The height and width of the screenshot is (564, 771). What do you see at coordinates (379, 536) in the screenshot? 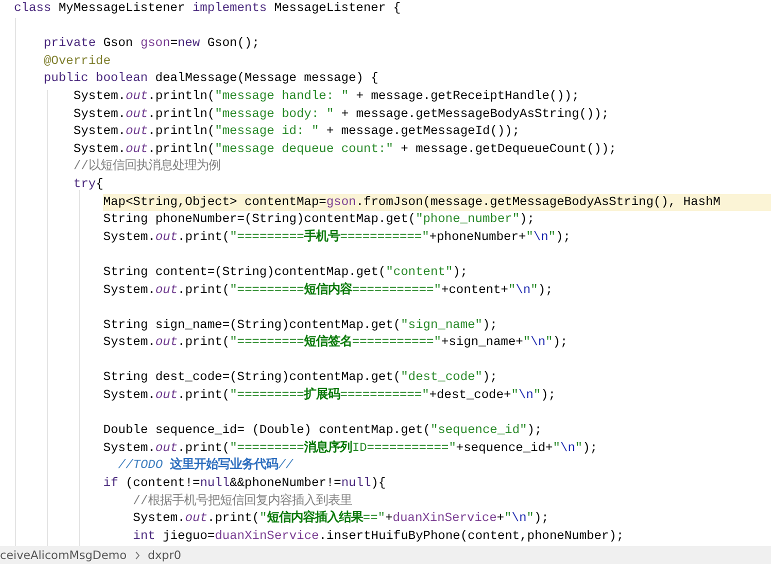
I see `code-line: int jieguo=duanXinService.insertHuifuByPhone(content,phoneNumber);` at bounding box center [379, 536].